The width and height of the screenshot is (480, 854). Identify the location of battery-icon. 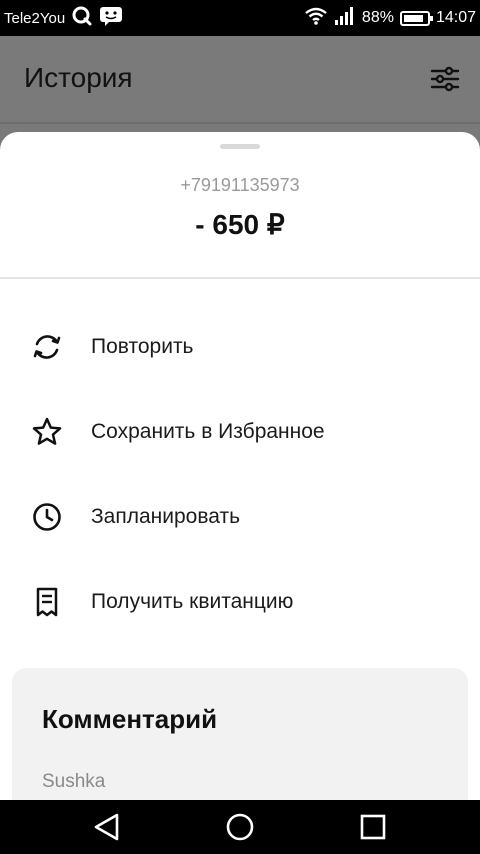
(416, 18).